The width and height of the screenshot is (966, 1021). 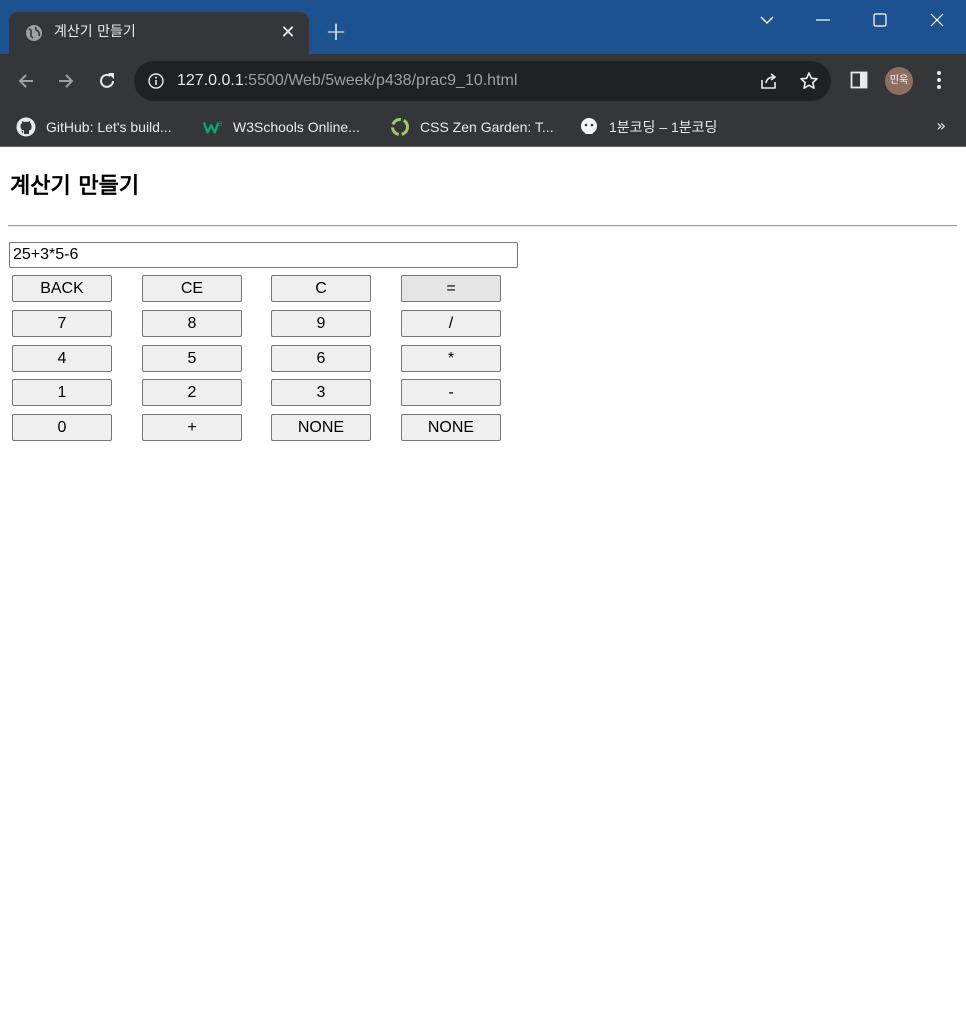 What do you see at coordinates (880, 20) in the screenshot?
I see `maximize-icon` at bounding box center [880, 20].